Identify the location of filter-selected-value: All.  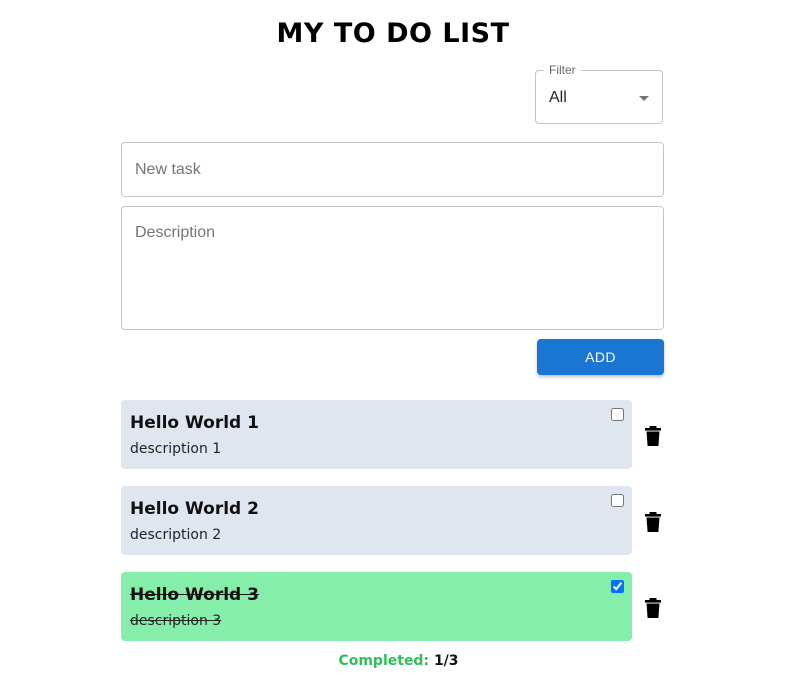
(558, 97).